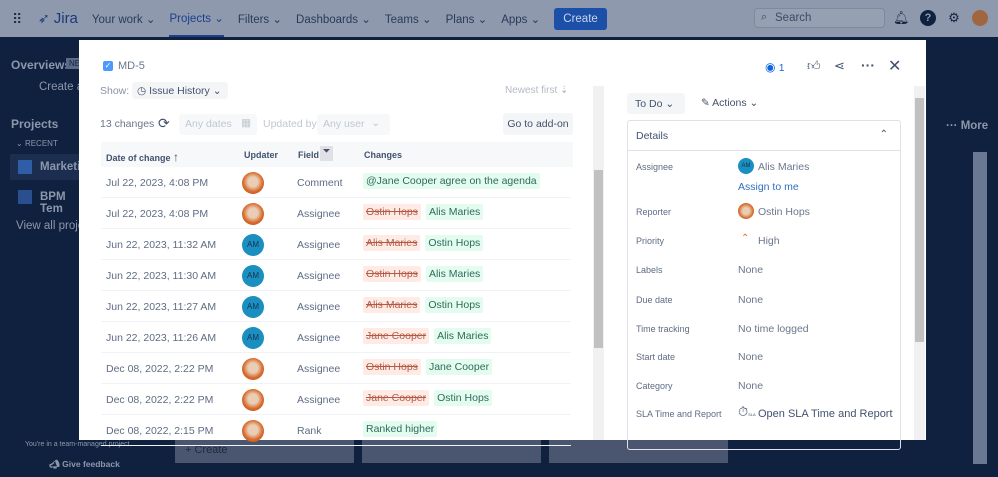 This screenshot has width=998, height=477. What do you see at coordinates (333, 19) in the screenshot?
I see `nav-dashboards: Dashboards ⌄` at bounding box center [333, 19].